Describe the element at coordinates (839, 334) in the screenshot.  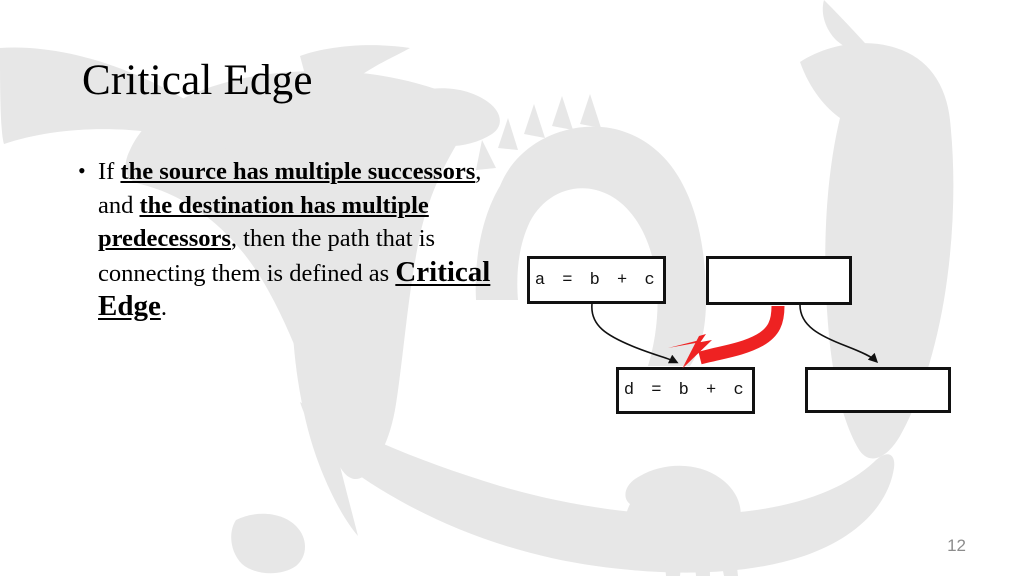
I see `edge-b-to-e` at that location.